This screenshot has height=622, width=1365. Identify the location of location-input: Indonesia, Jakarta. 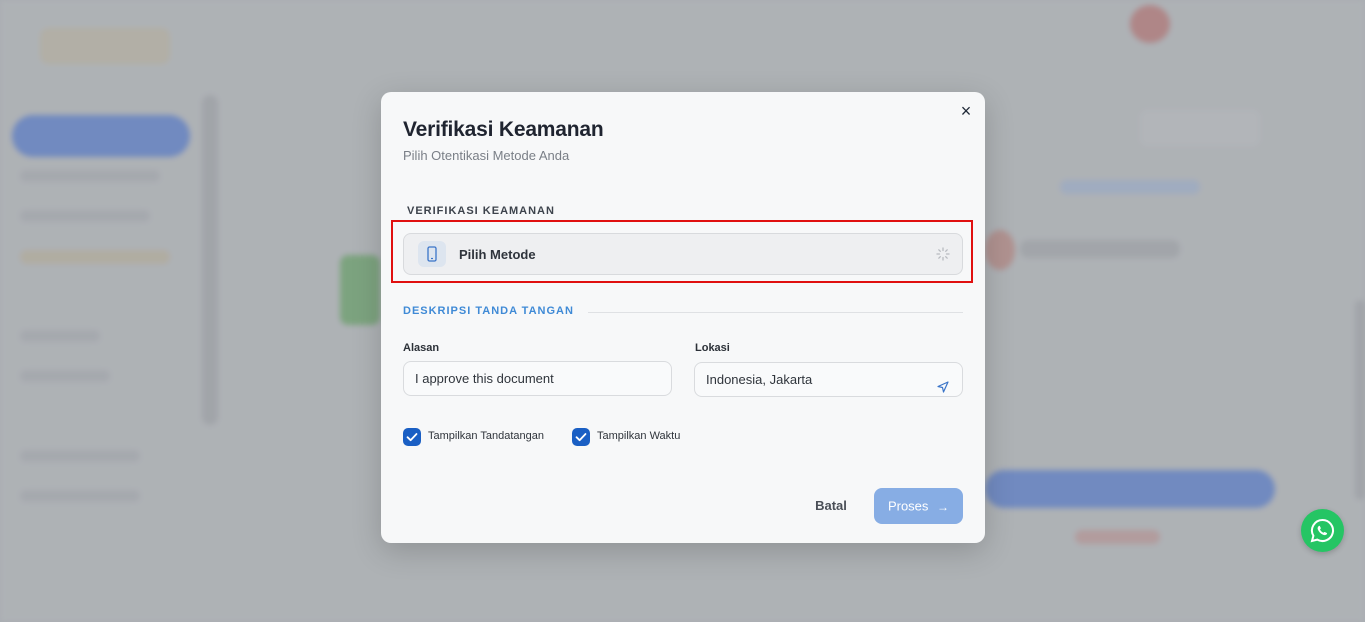
(828, 379).